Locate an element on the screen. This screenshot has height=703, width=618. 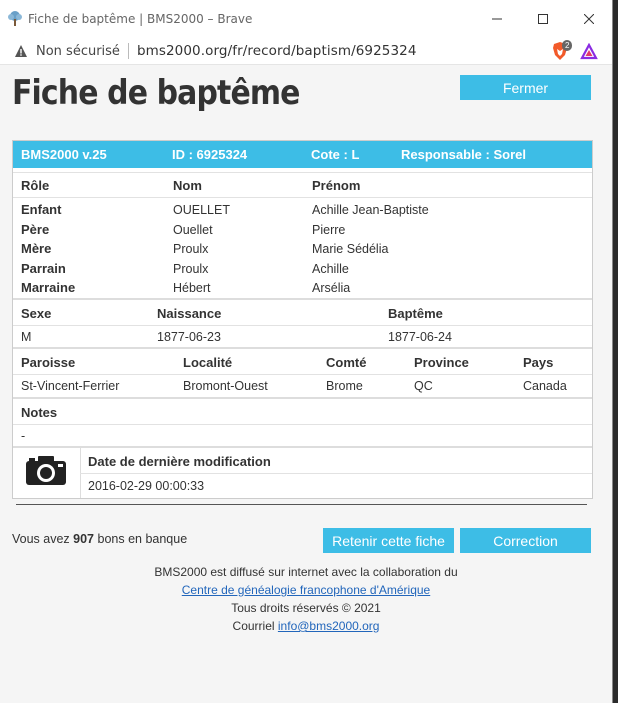
footer-rights: Tous droits réservés © 2021 is located at coordinates (306, 608).